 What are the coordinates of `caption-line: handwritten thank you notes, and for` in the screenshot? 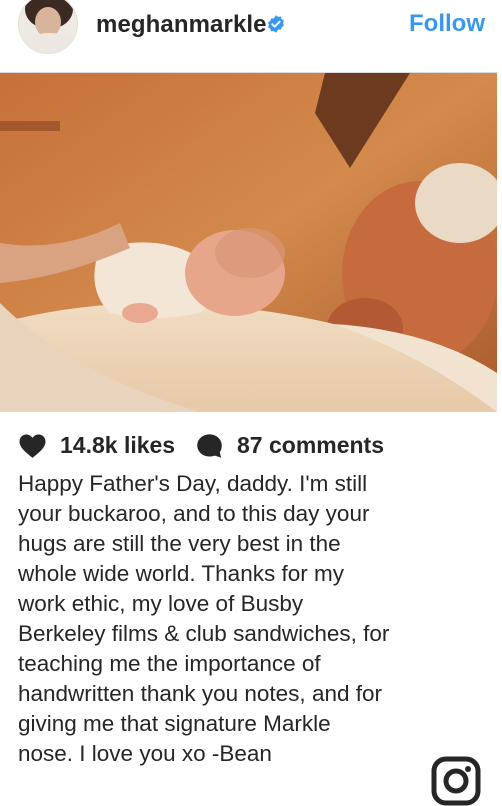 It's located at (200, 693).